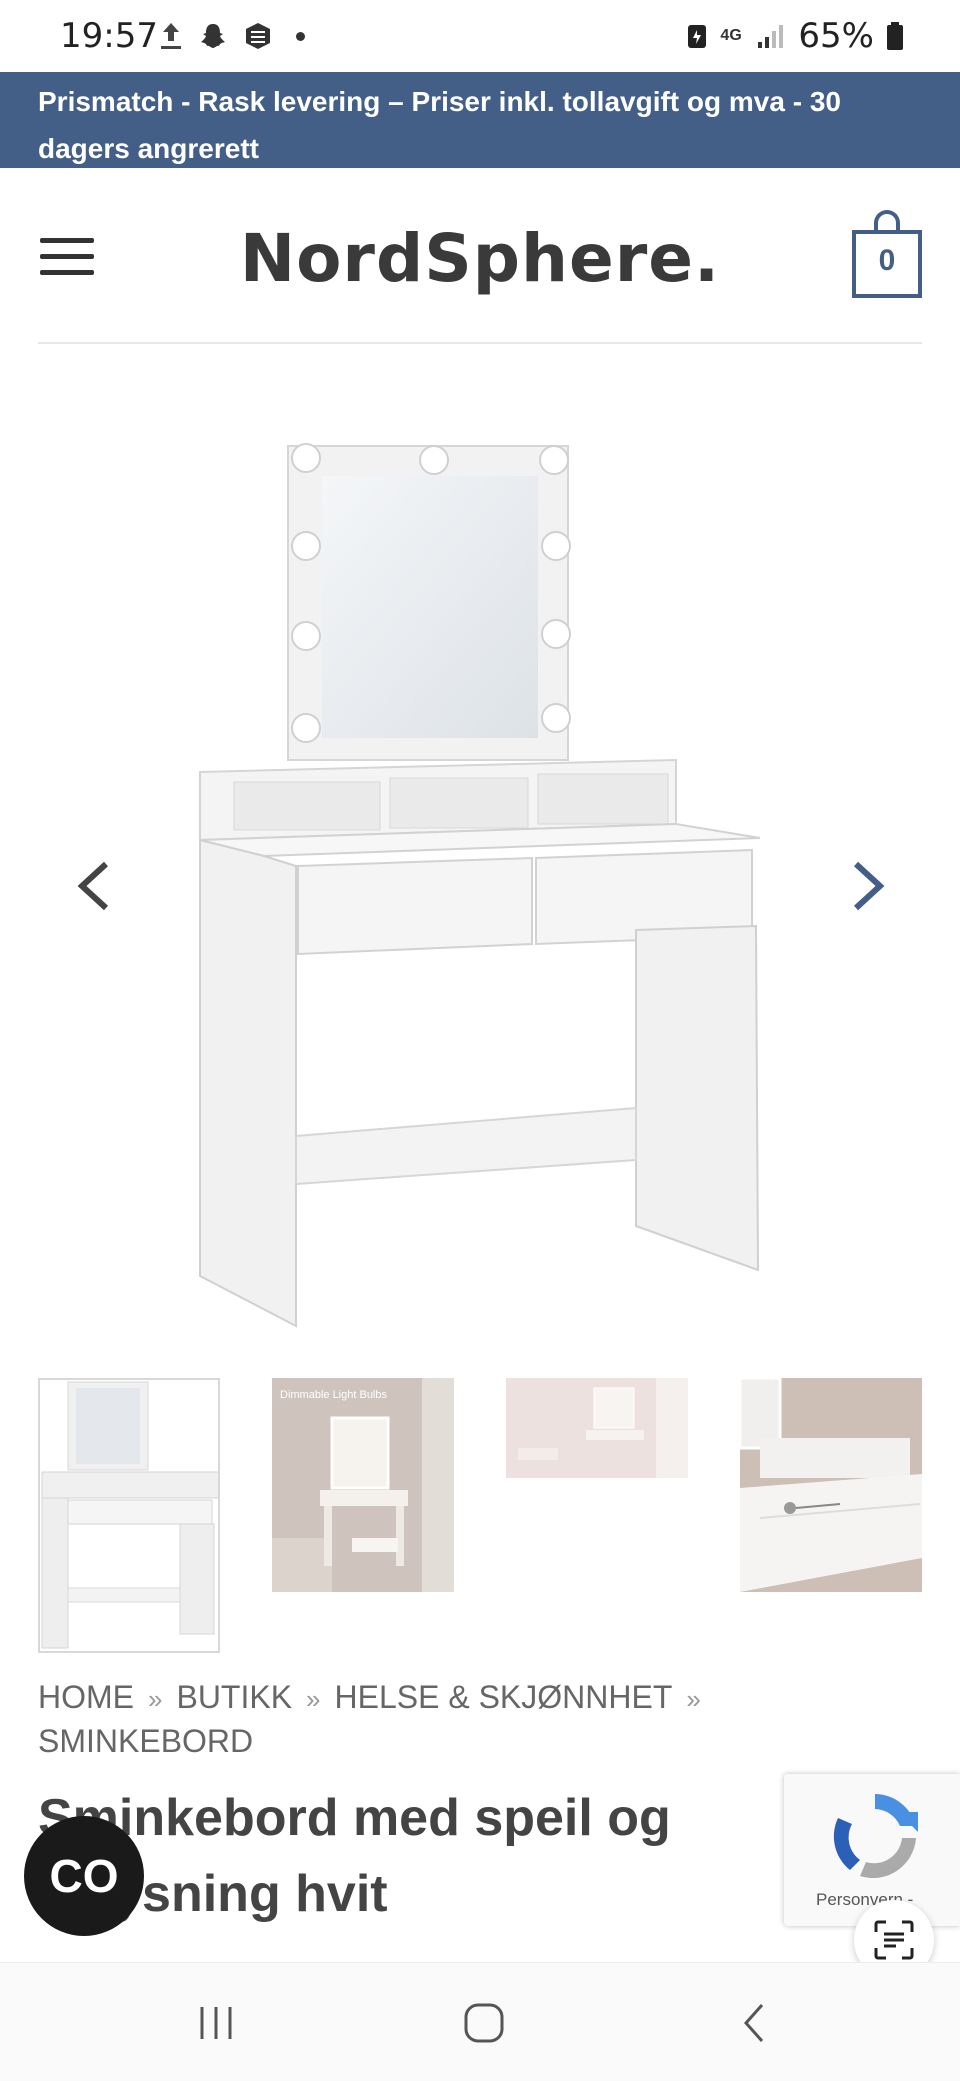  I want to click on breadcrumb-current: SMINKEBORD, so click(145, 1741).